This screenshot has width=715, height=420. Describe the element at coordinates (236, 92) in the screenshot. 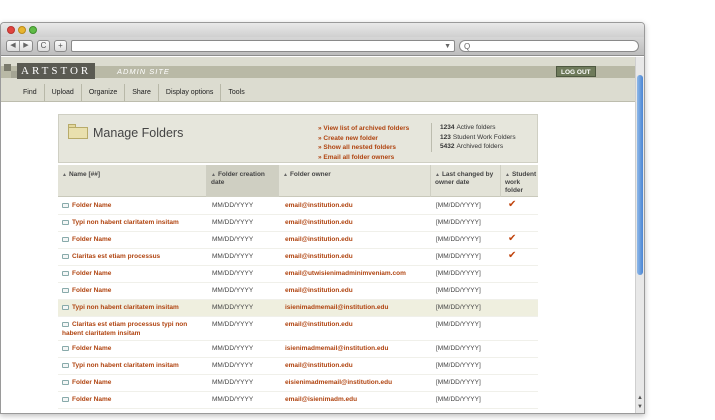

I see `menu-item-tools: Tools` at that location.